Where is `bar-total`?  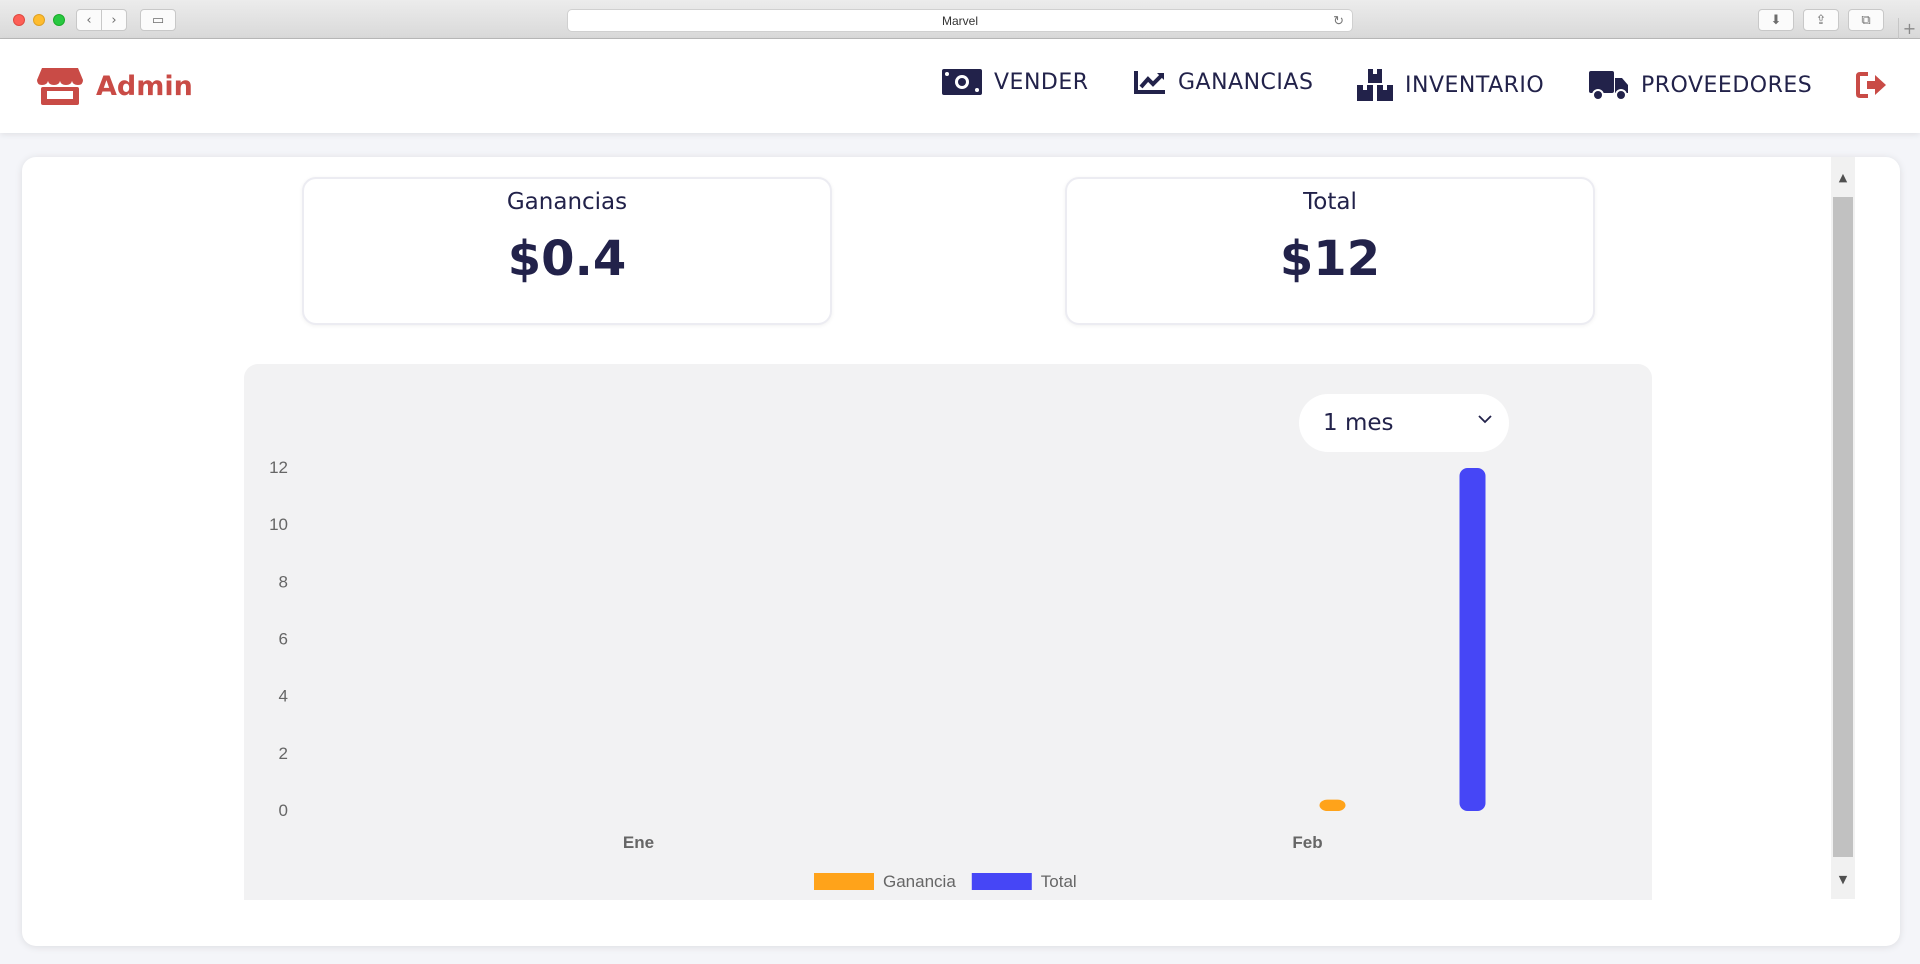
bar-total is located at coordinates (1472, 639).